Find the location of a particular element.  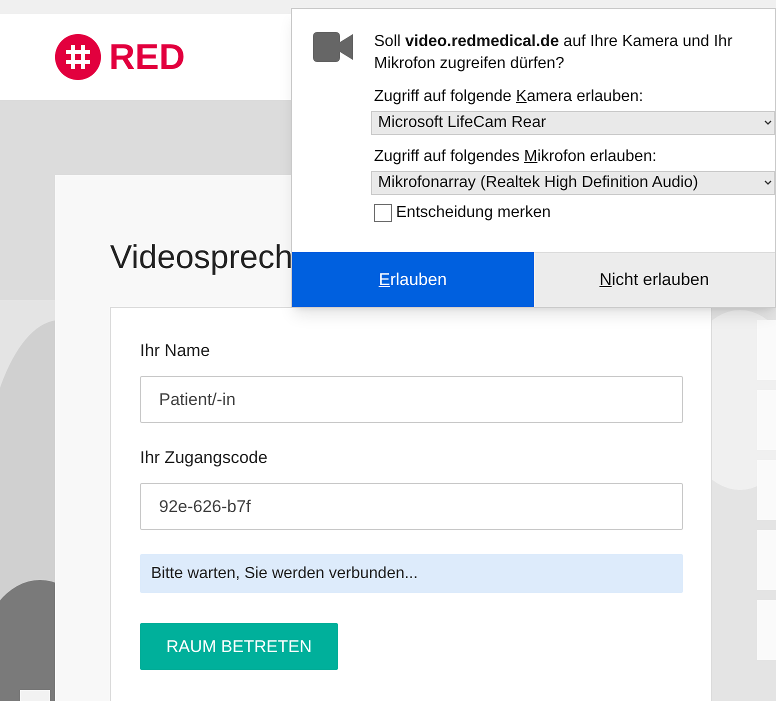

page-title: Videosprech is located at coordinates (201, 257).